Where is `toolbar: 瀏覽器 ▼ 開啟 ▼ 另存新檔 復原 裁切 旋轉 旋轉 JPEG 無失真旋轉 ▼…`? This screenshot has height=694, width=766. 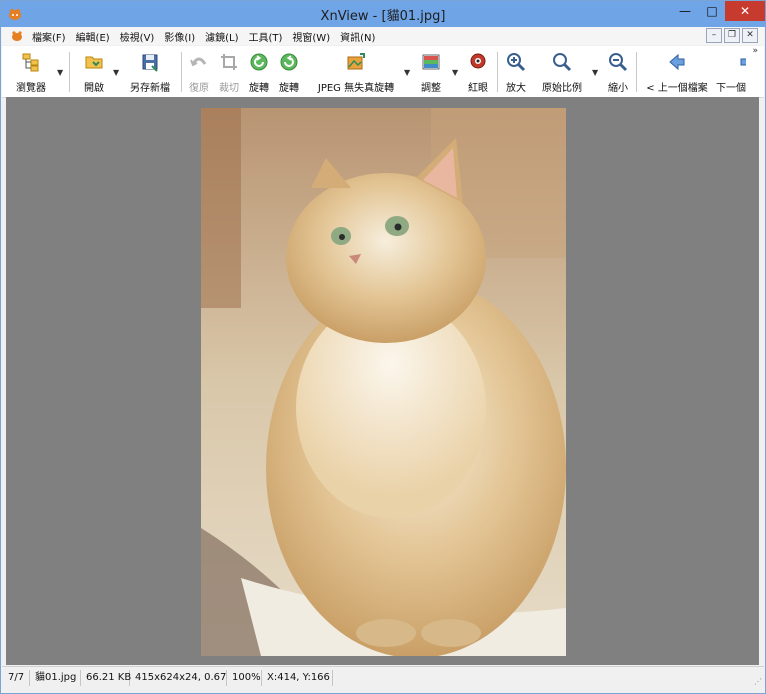 toolbar: 瀏覽器 ▼ 開啟 ▼ 另存新檔 復原 裁切 旋轉 旋轉 JPEG 無失真旋轉 ▼… is located at coordinates (383, 72).